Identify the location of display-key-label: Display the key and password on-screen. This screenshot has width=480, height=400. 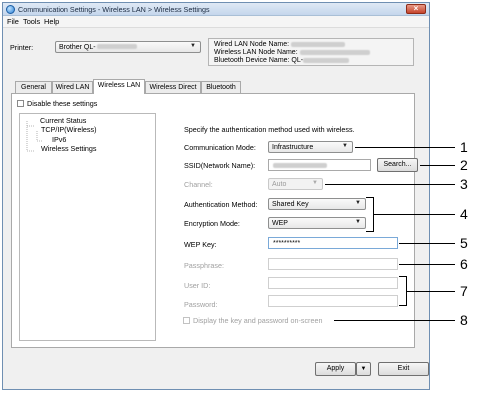
(258, 320).